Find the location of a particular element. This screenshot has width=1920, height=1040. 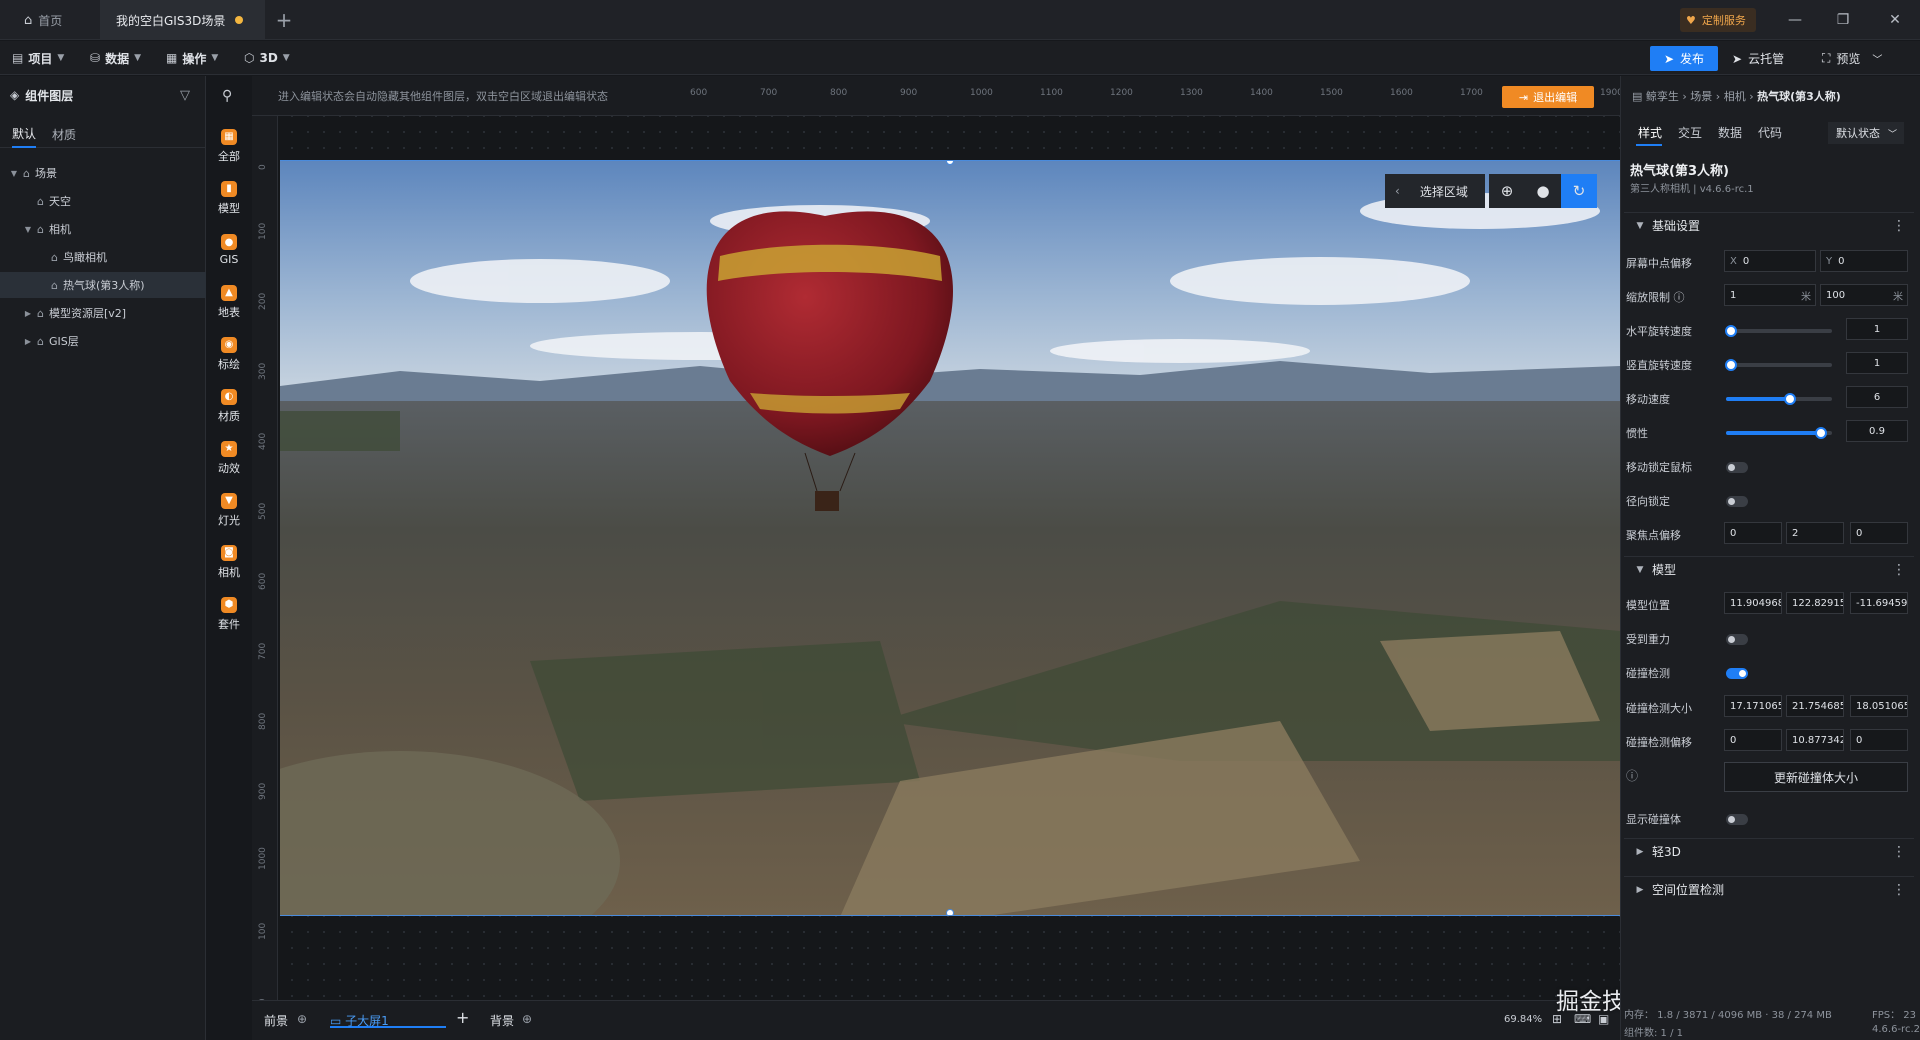

slider-knob is located at coordinates (1789, 399).